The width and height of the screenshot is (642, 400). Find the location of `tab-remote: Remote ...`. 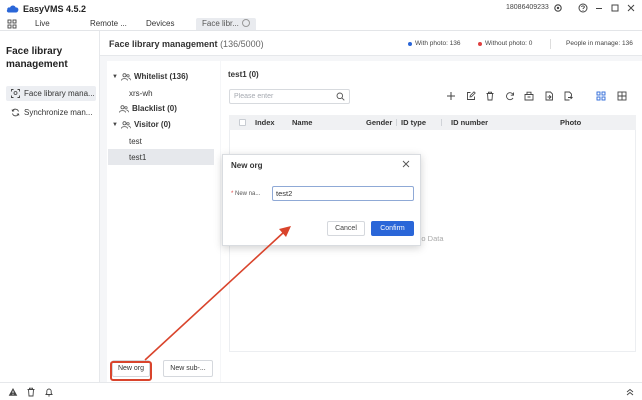

tab-remote: Remote ... is located at coordinates (108, 24).